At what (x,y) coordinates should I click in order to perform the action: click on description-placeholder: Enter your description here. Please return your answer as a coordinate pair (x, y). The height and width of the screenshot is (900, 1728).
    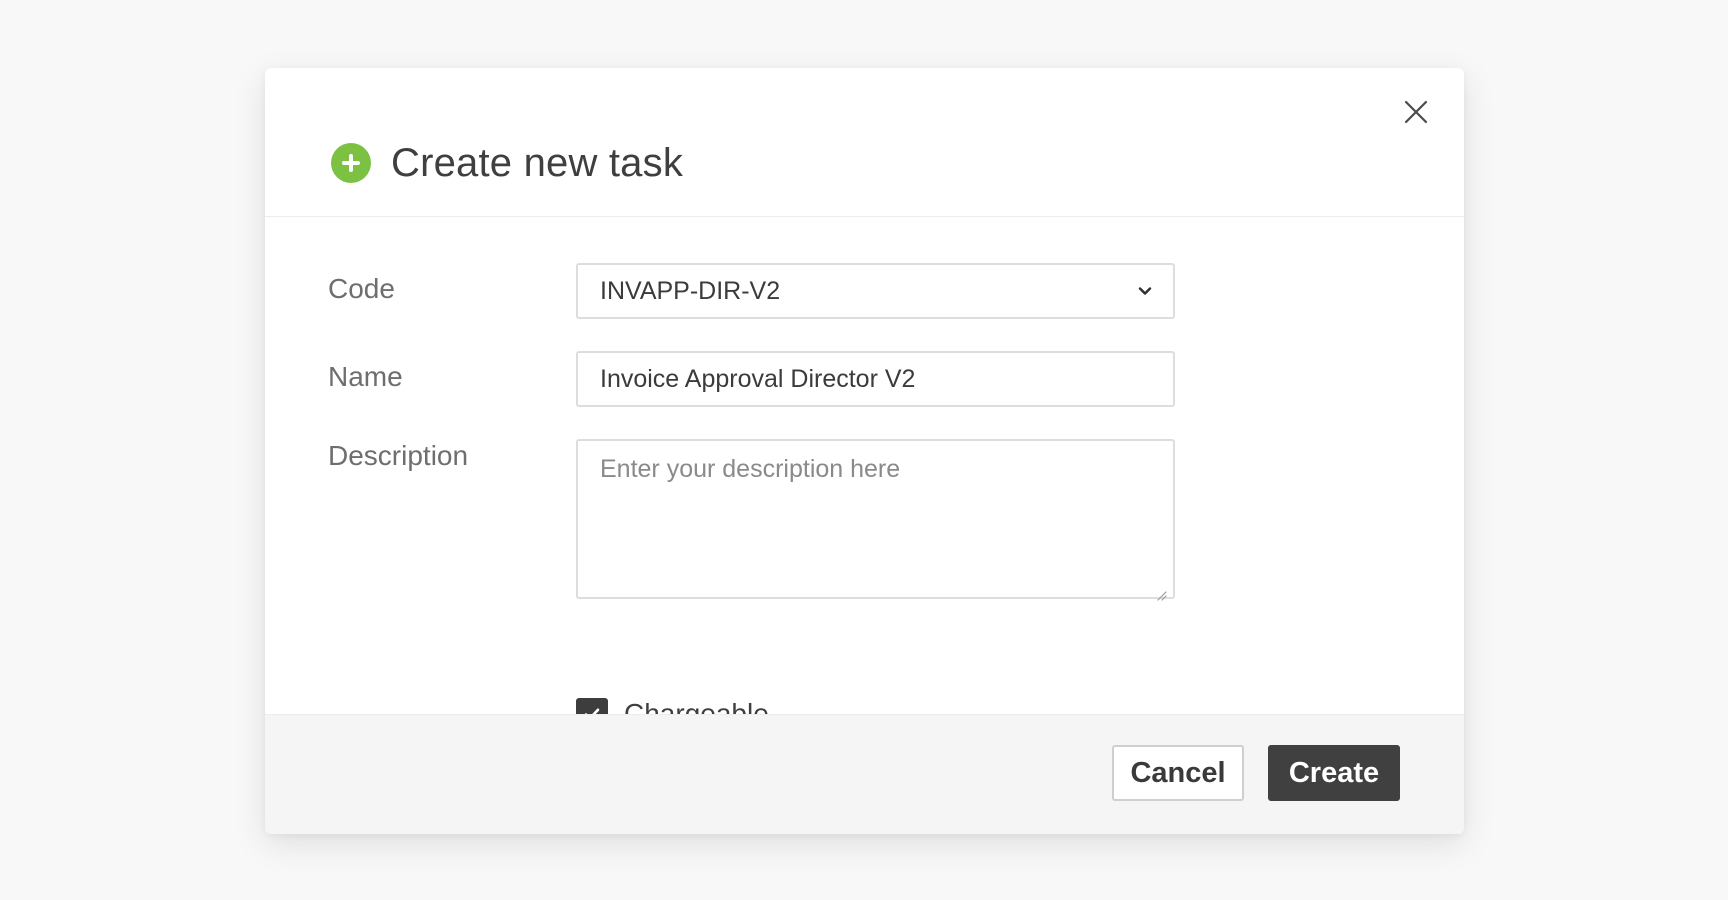
    Looking at the image, I should click on (750, 469).